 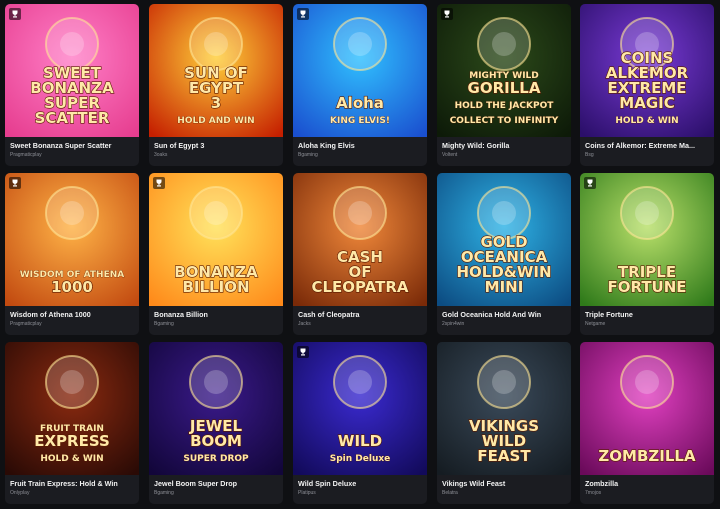 What do you see at coordinates (72, 118) in the screenshot?
I see `game-art-text: SCATTER` at bounding box center [72, 118].